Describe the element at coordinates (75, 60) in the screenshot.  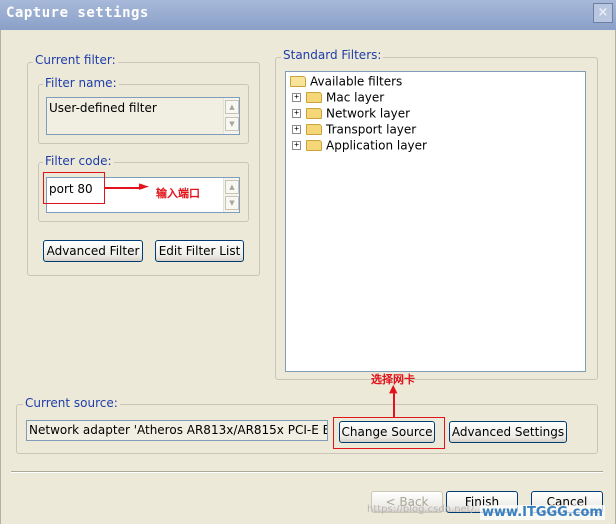
I see `current-filter-label: Current filter:` at that location.